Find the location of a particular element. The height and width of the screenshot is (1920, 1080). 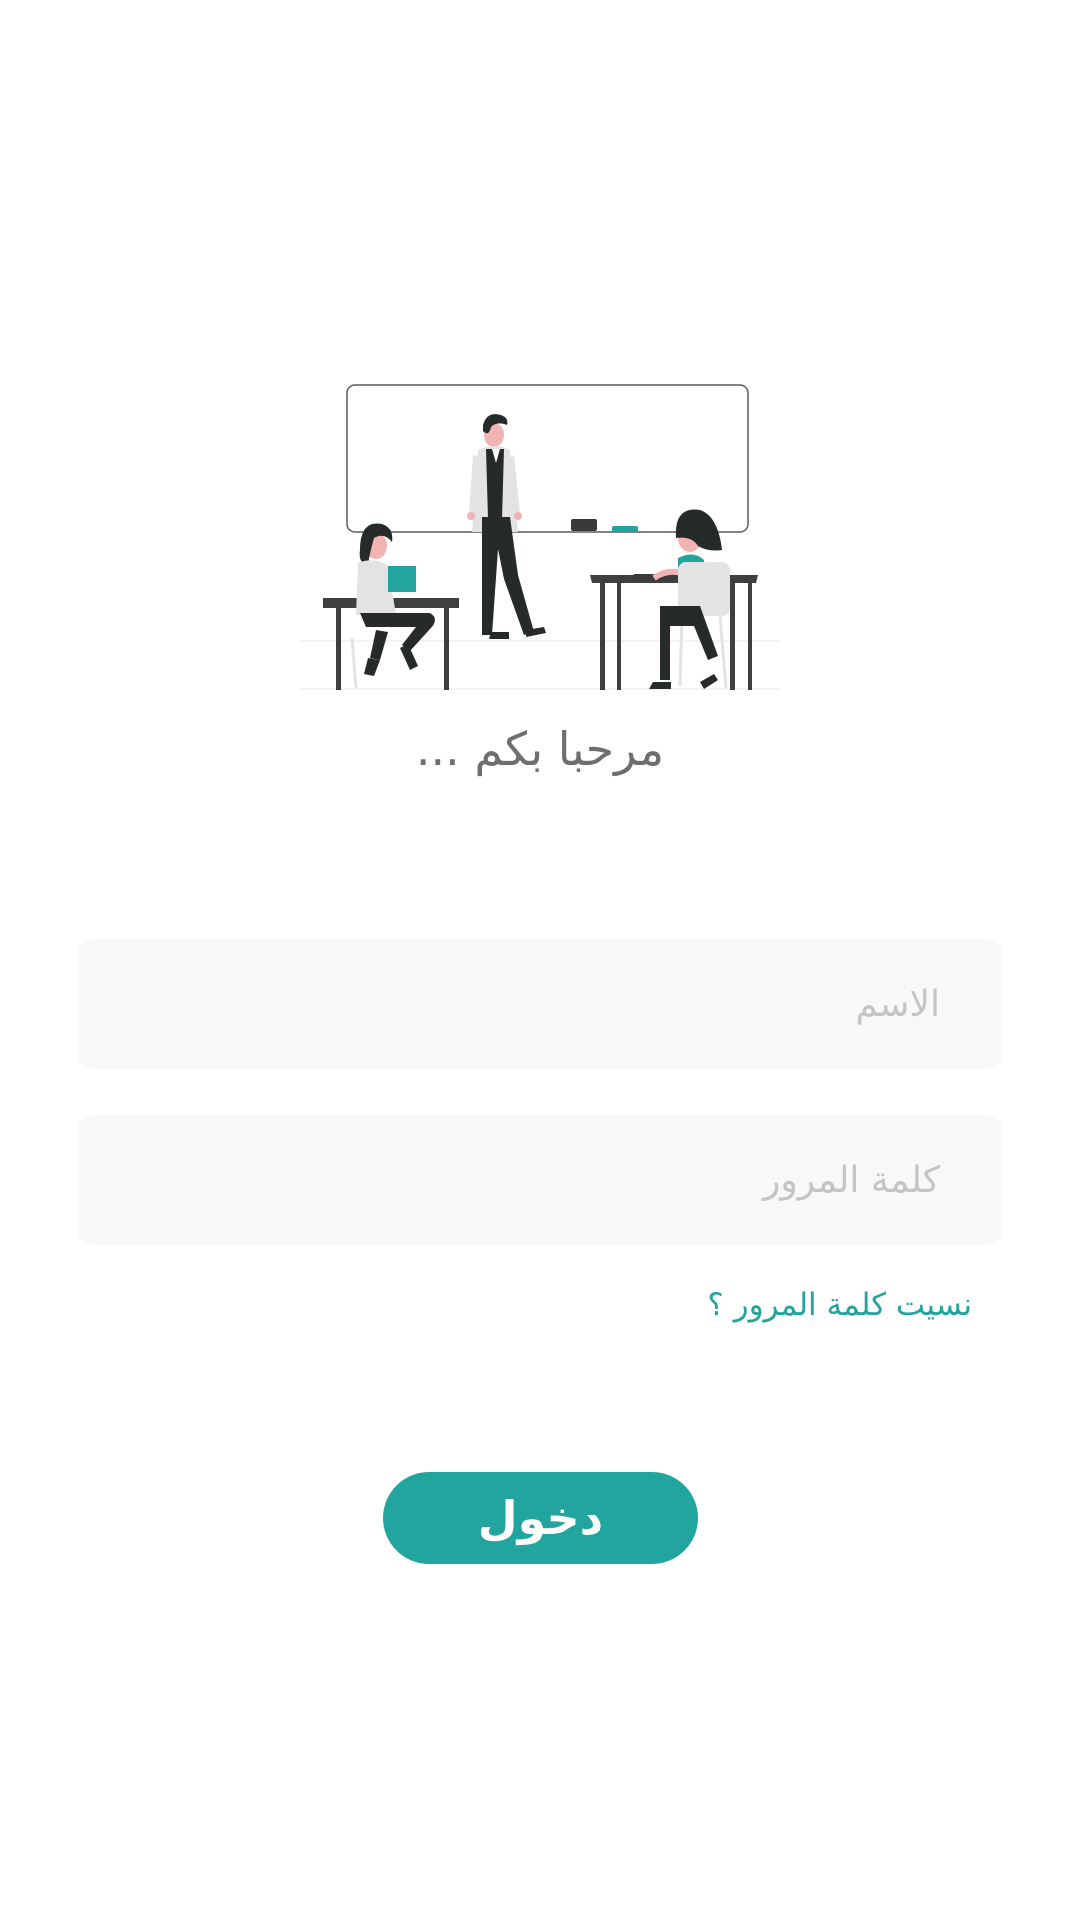

name-field is located at coordinates (540, 1004).